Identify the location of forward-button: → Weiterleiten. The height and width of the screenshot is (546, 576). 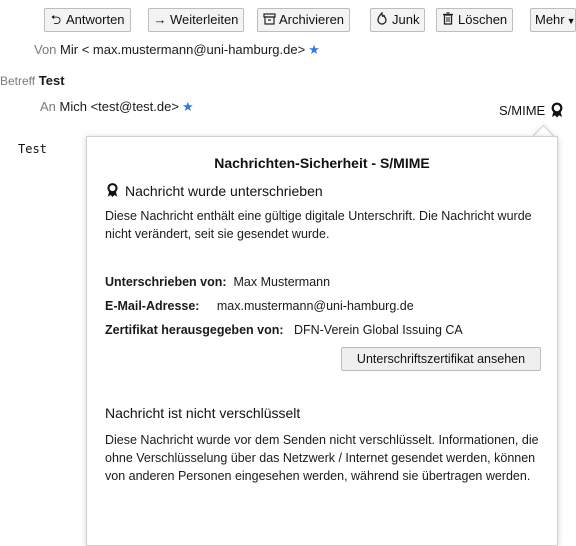
(196, 20).